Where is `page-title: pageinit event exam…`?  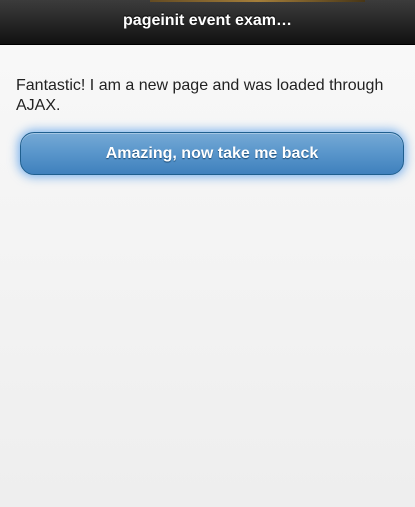
page-title: pageinit event exam… is located at coordinates (207, 20).